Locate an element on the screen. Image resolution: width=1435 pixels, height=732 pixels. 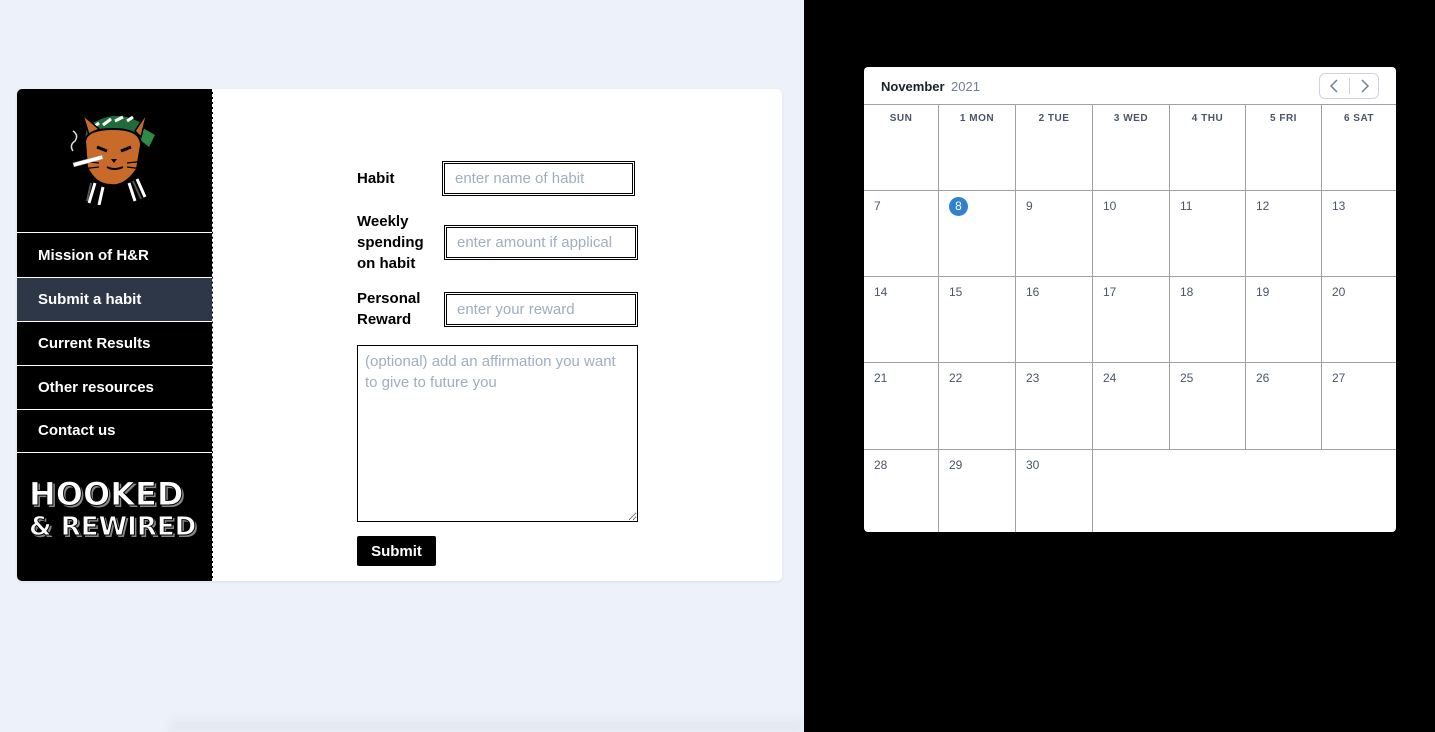
reward-label: Personal Reward is located at coordinates (389, 309).